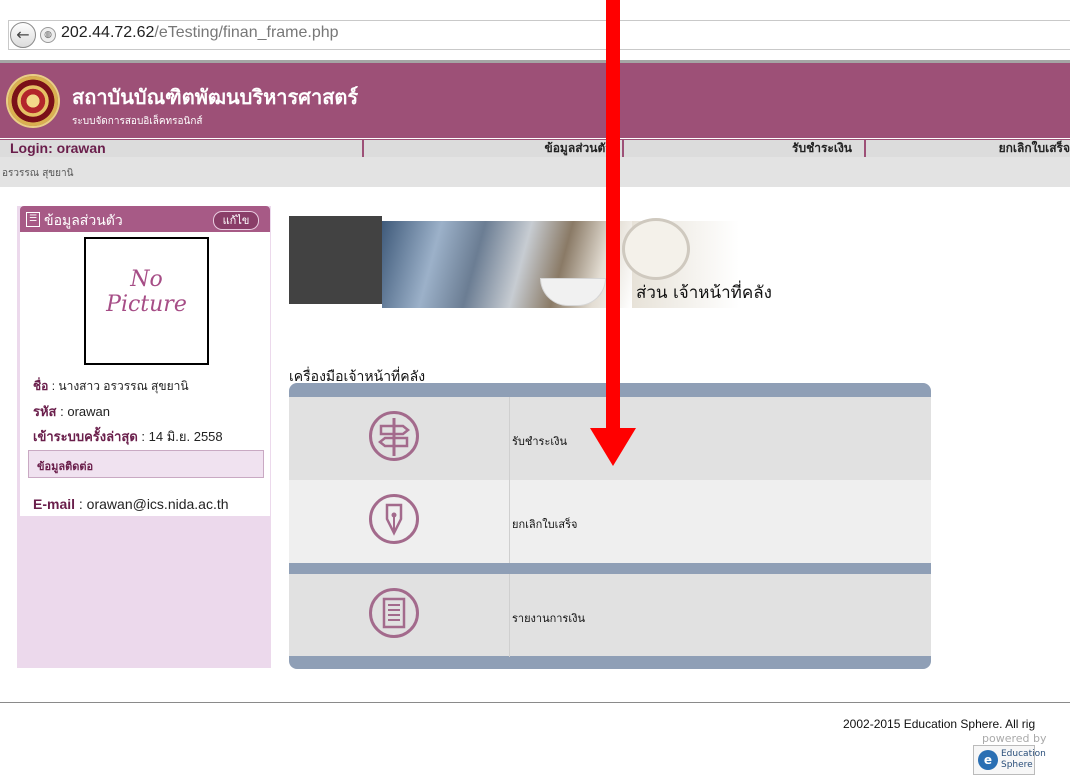  Describe the element at coordinates (146, 304) in the screenshot. I see `photo-text-line2: Picture` at that location.